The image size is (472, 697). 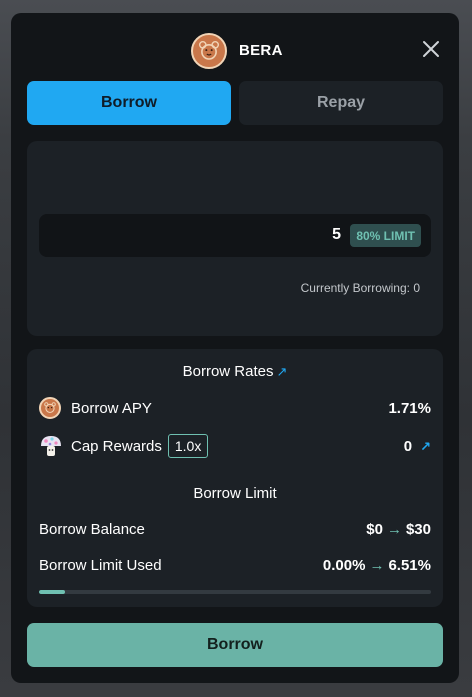 I want to click on amount-value: 5, so click(x=336, y=235).